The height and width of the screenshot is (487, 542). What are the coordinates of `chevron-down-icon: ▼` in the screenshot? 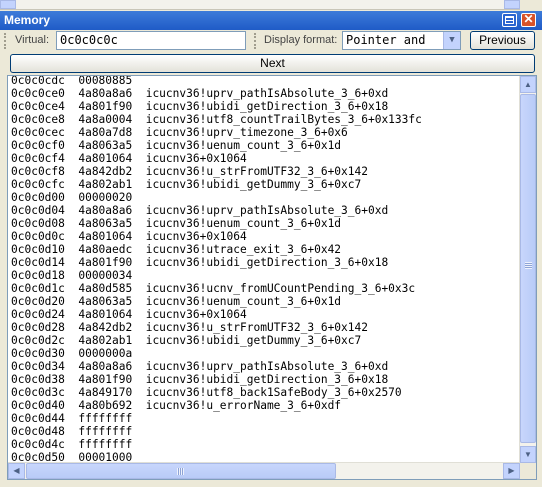 It's located at (451, 40).